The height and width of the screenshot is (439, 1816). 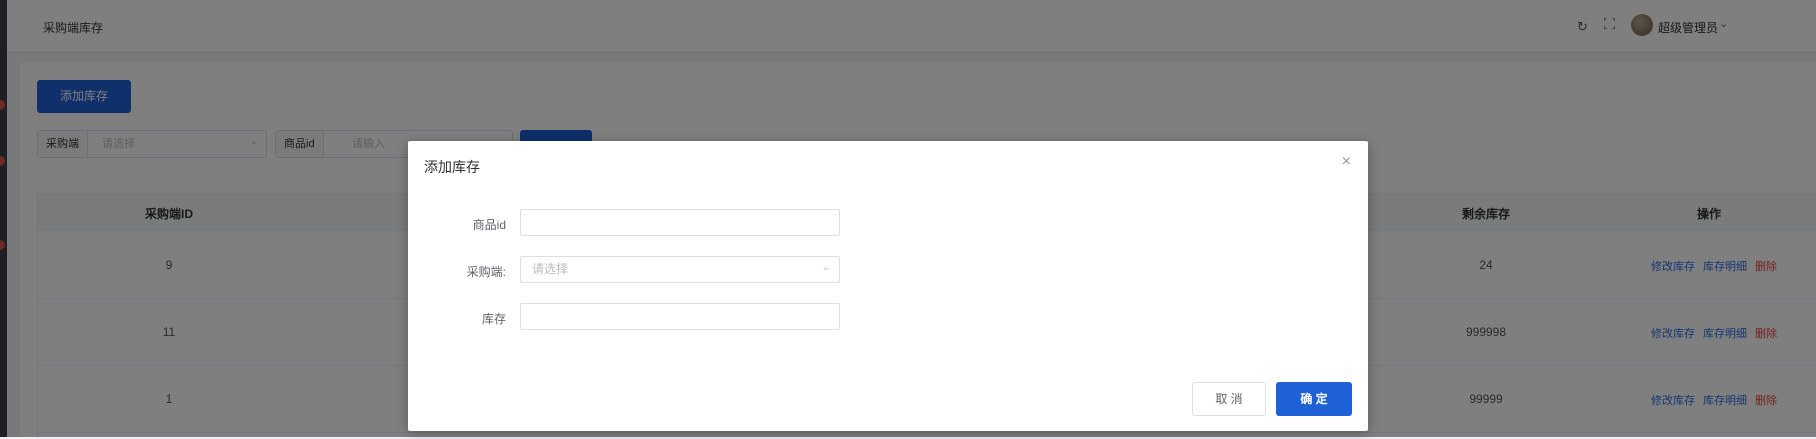 What do you see at coordinates (680, 316) in the screenshot?
I see `stock-input` at bounding box center [680, 316].